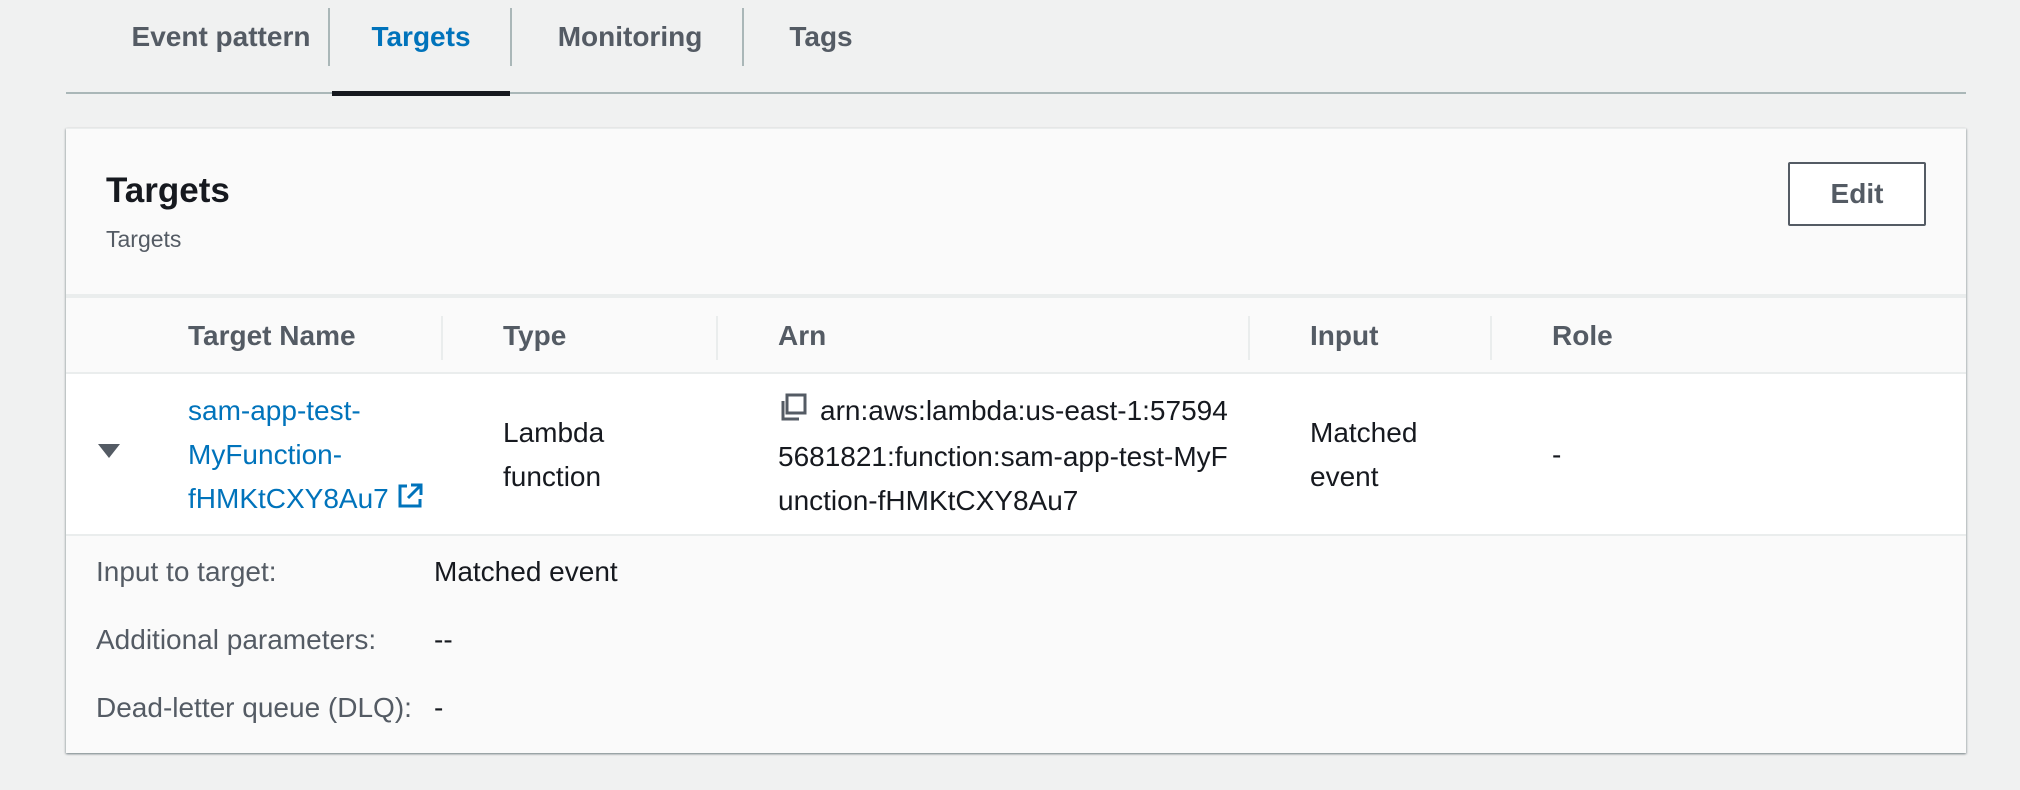 Image resolution: width=2020 pixels, height=790 pixels. I want to click on dlq-label: Dead-letter queue (DLQ):, so click(254, 707).